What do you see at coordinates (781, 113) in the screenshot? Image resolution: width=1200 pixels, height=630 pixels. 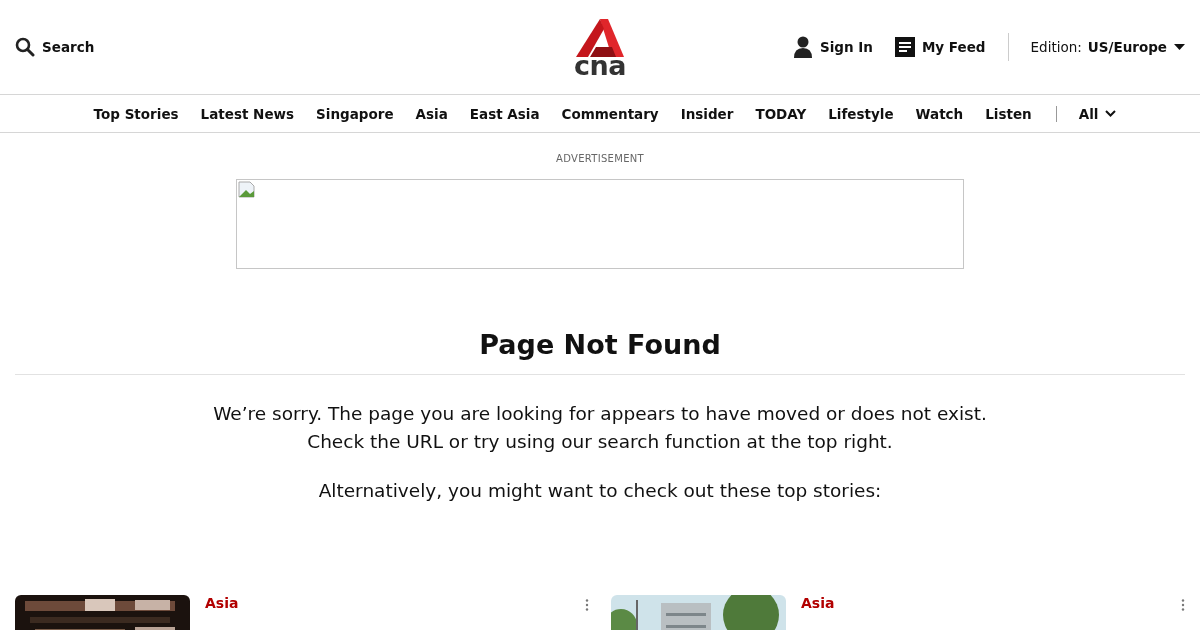 I see `nav-link: TODAY` at bounding box center [781, 113].